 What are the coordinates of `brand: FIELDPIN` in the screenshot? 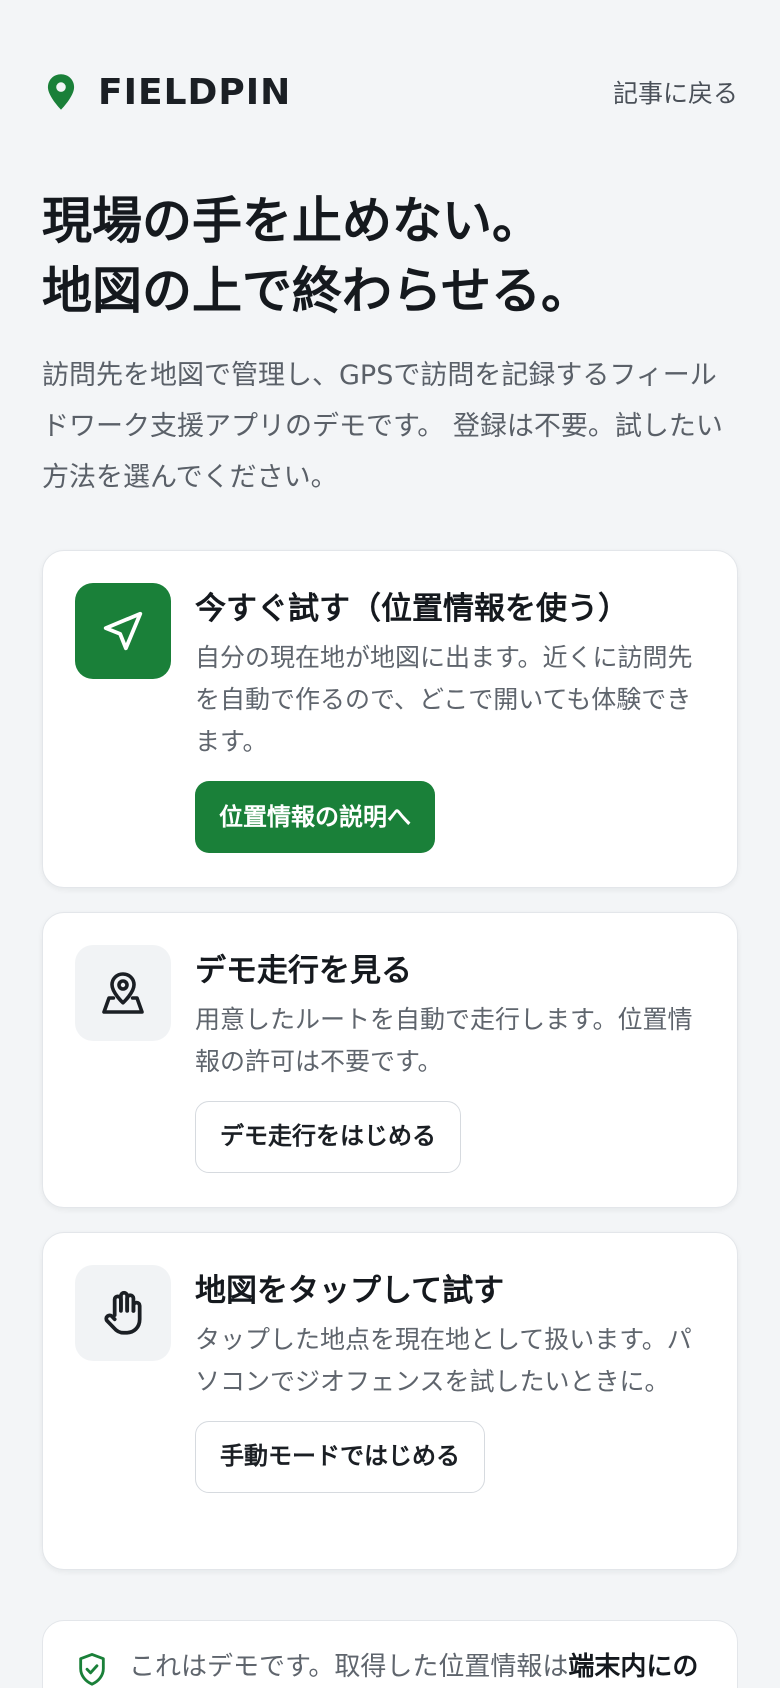 It's located at (166, 92).